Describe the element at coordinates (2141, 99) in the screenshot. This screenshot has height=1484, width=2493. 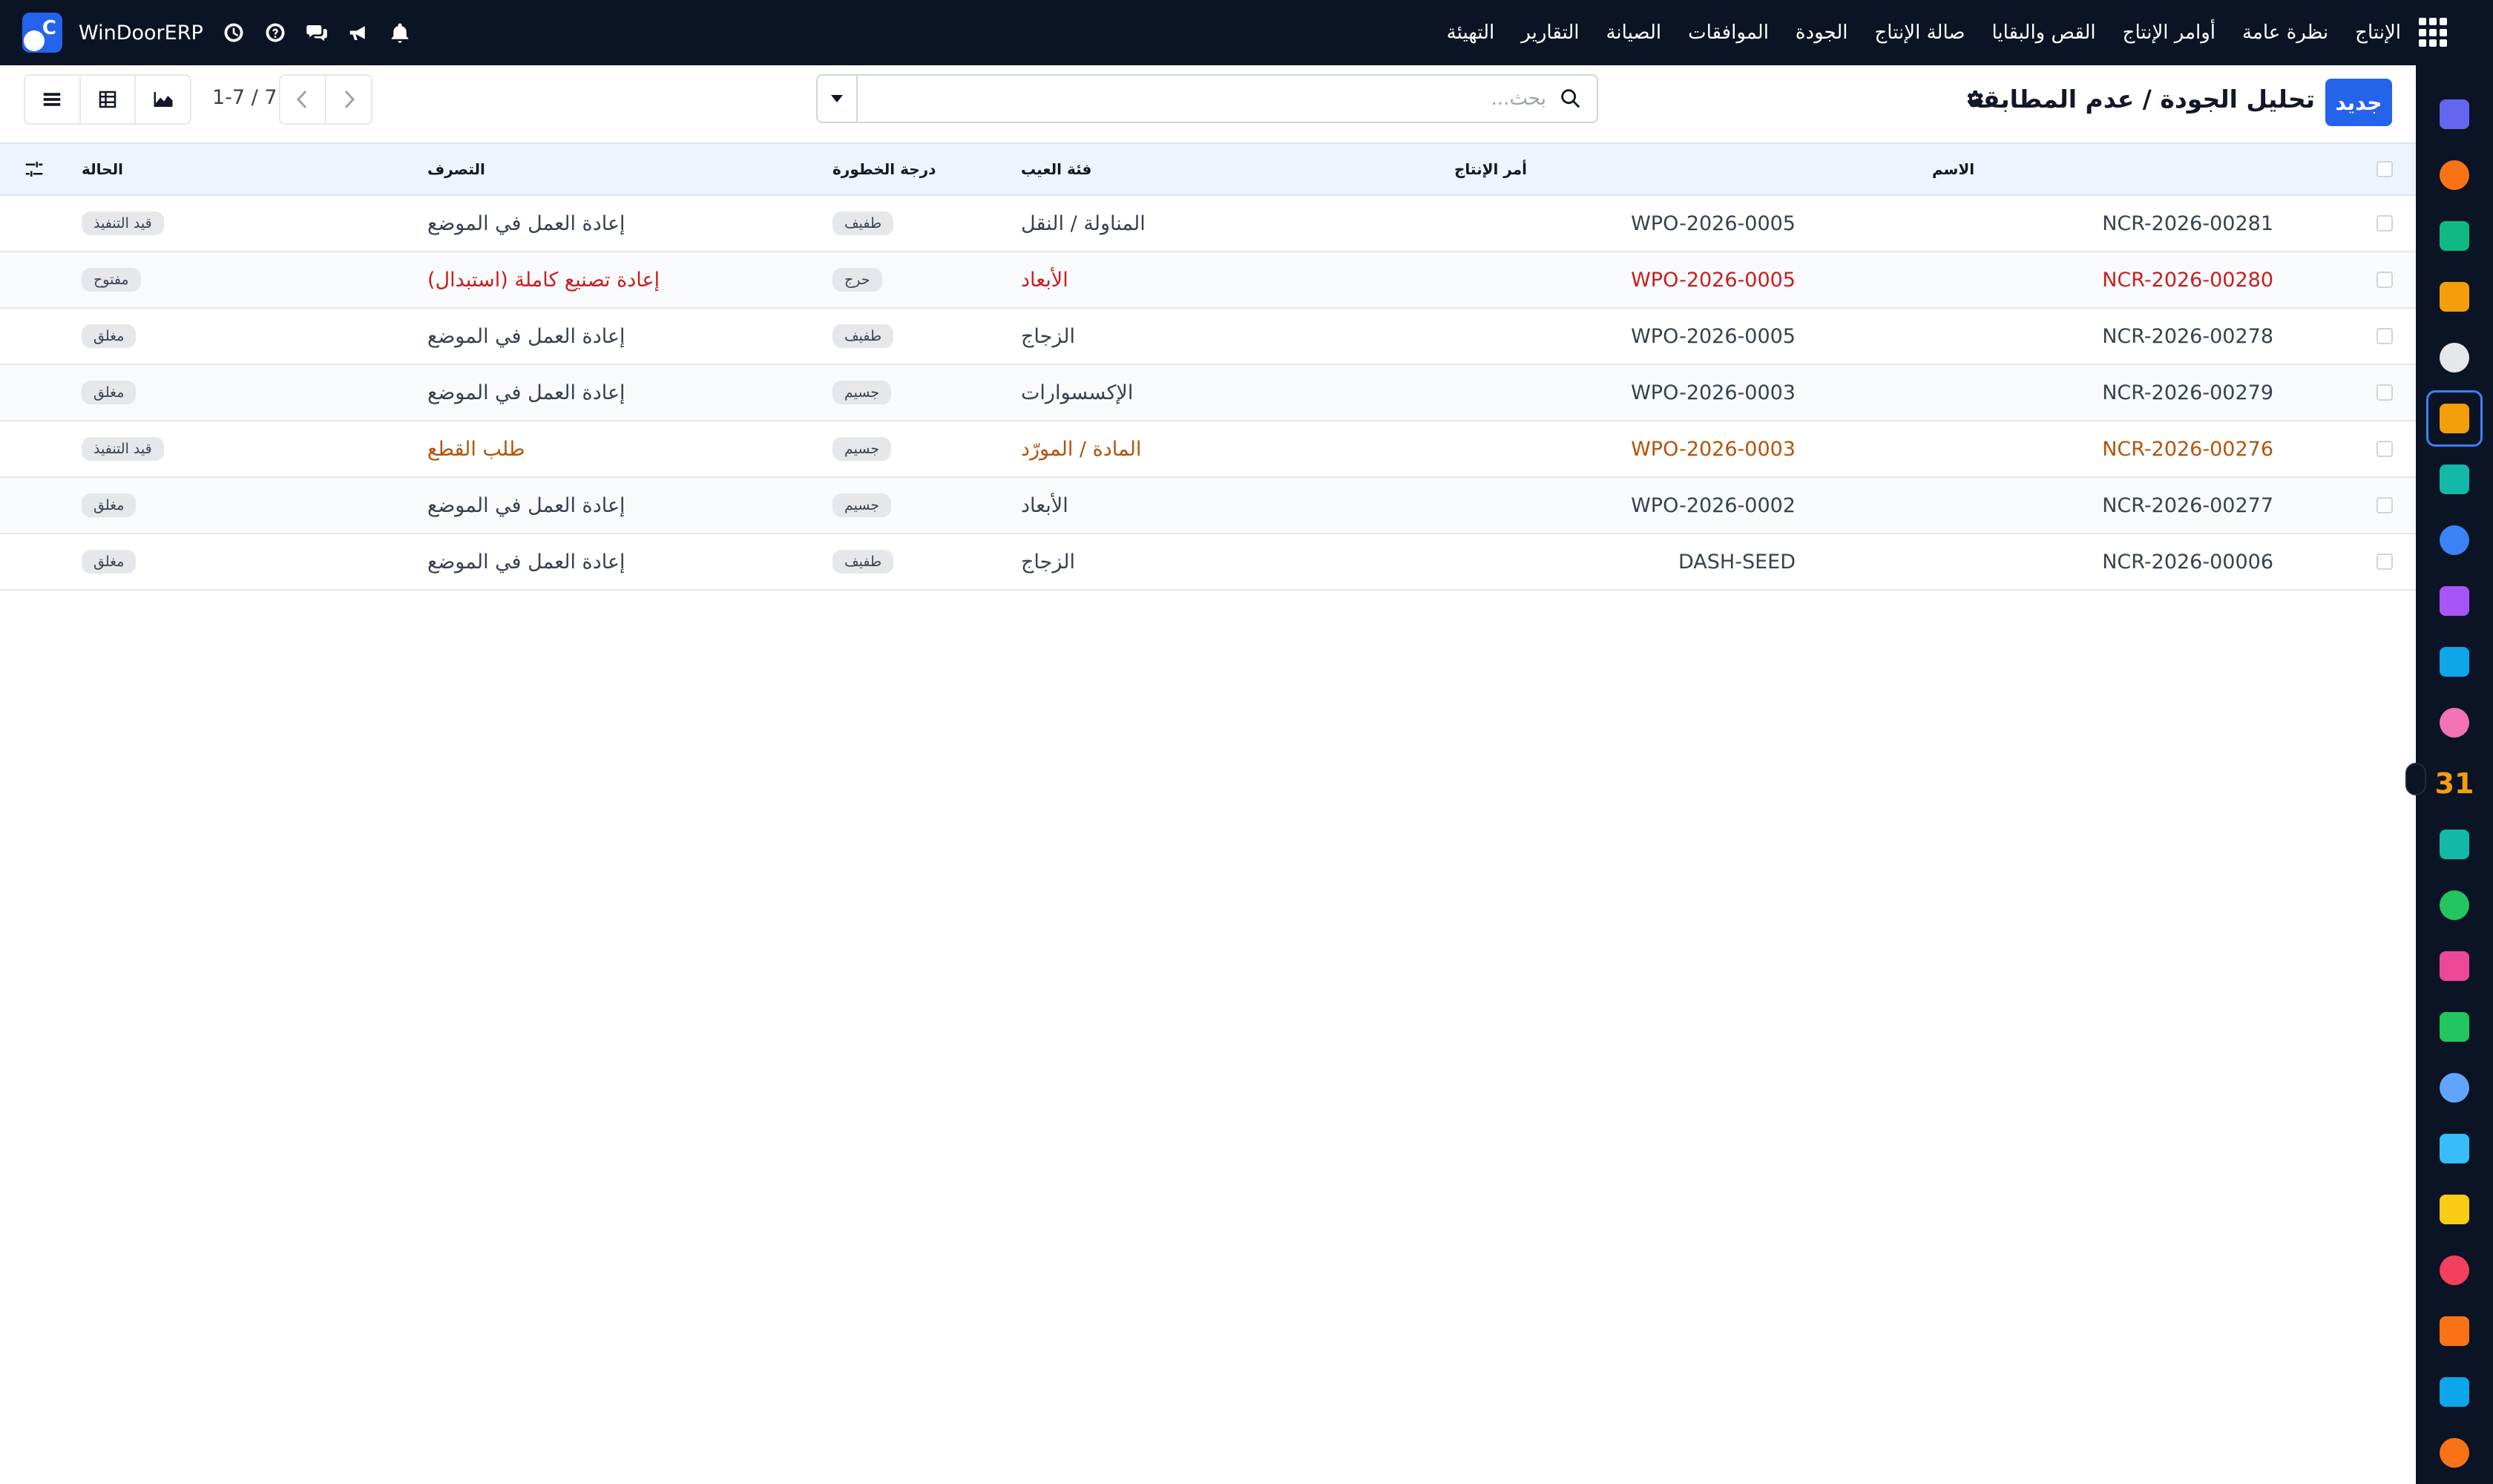
I see `page-title: تحليل الجودة / عدم المطابقة` at that location.